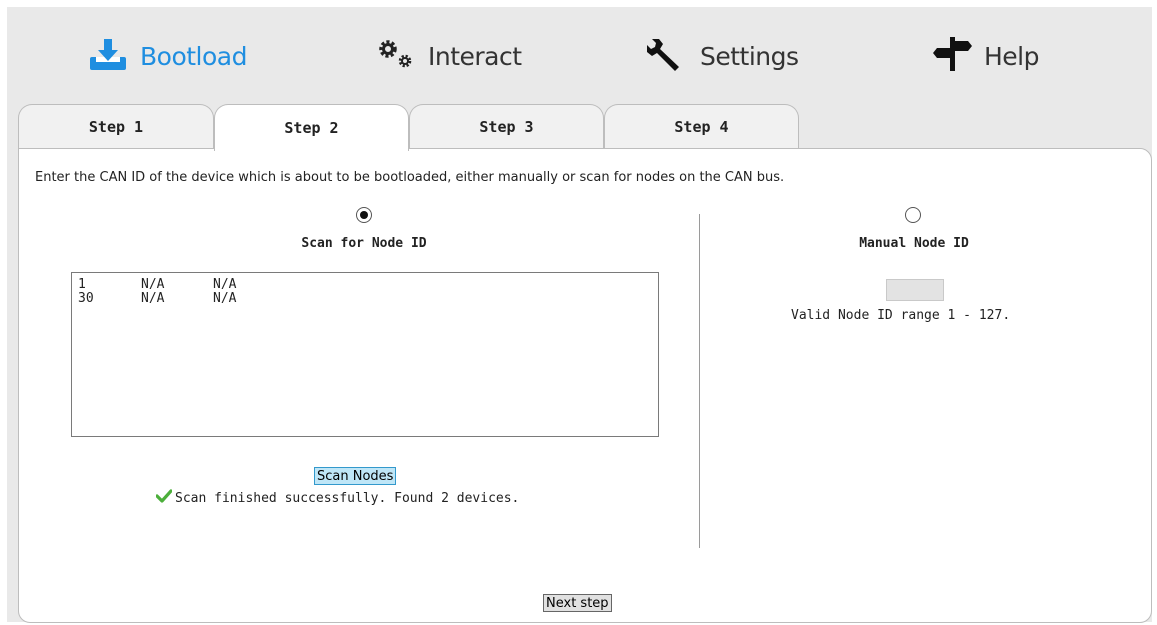  What do you see at coordinates (364, 243) in the screenshot?
I see `scan-title: Scan for Node ID` at bounding box center [364, 243].